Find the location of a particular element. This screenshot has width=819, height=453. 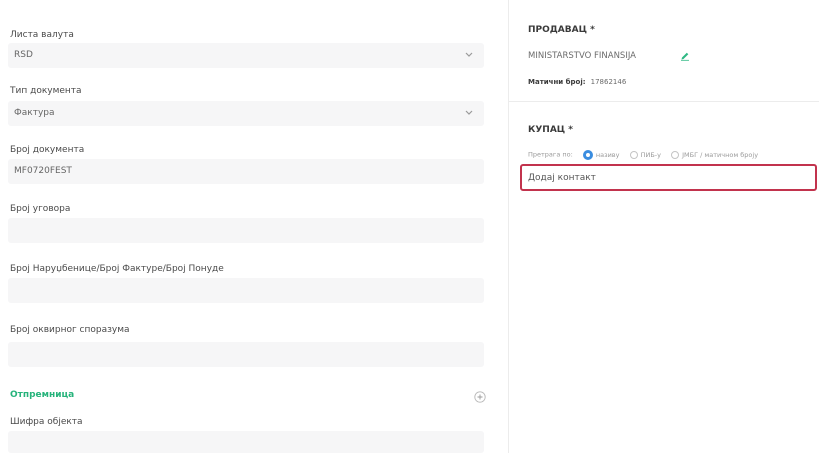

framework-number-label: Број оквирног споразума is located at coordinates (70, 330).